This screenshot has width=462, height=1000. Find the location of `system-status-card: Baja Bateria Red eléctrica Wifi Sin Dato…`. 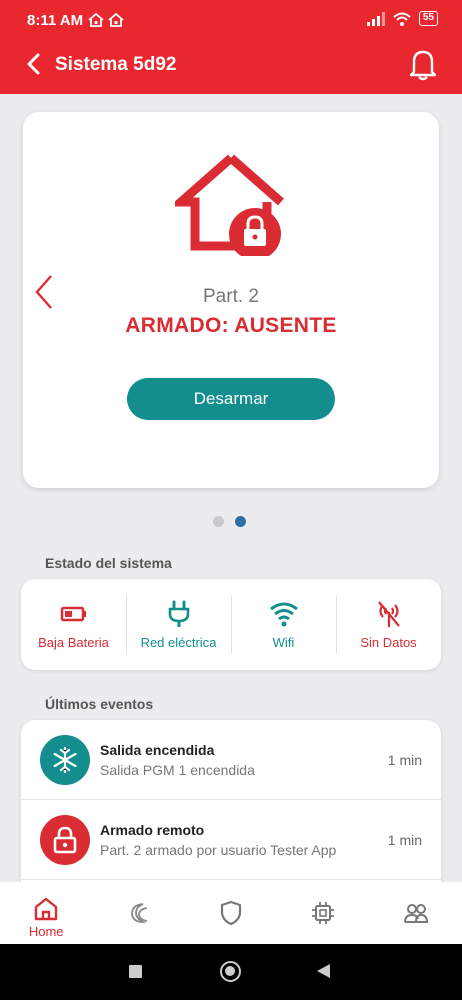

system-status-card: Baja Bateria Red eléctrica Wifi Sin Dato… is located at coordinates (231, 624).